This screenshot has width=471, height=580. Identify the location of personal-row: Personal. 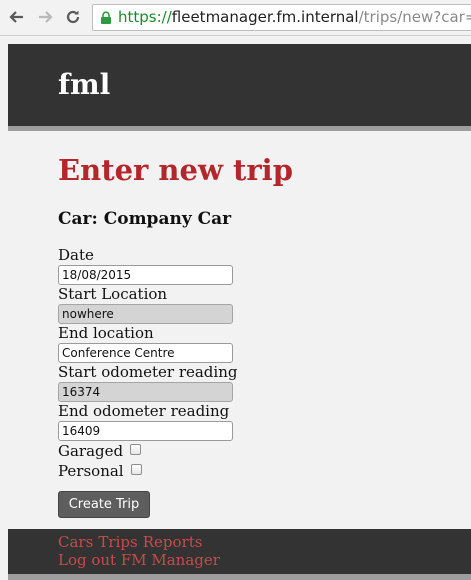
(264, 471).